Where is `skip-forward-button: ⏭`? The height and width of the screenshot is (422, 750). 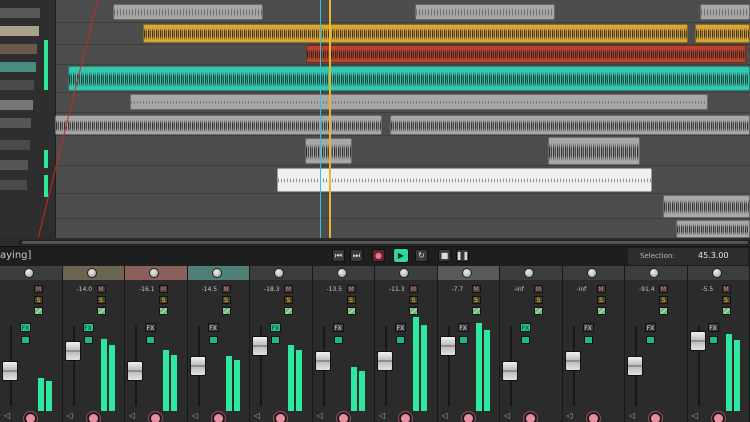
skip-forward-button: ⏭ is located at coordinates (356, 255).